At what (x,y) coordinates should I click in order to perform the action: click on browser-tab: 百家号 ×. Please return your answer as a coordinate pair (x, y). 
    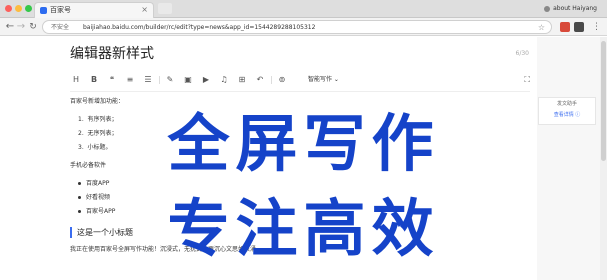
    Looking at the image, I should click on (94, 10).